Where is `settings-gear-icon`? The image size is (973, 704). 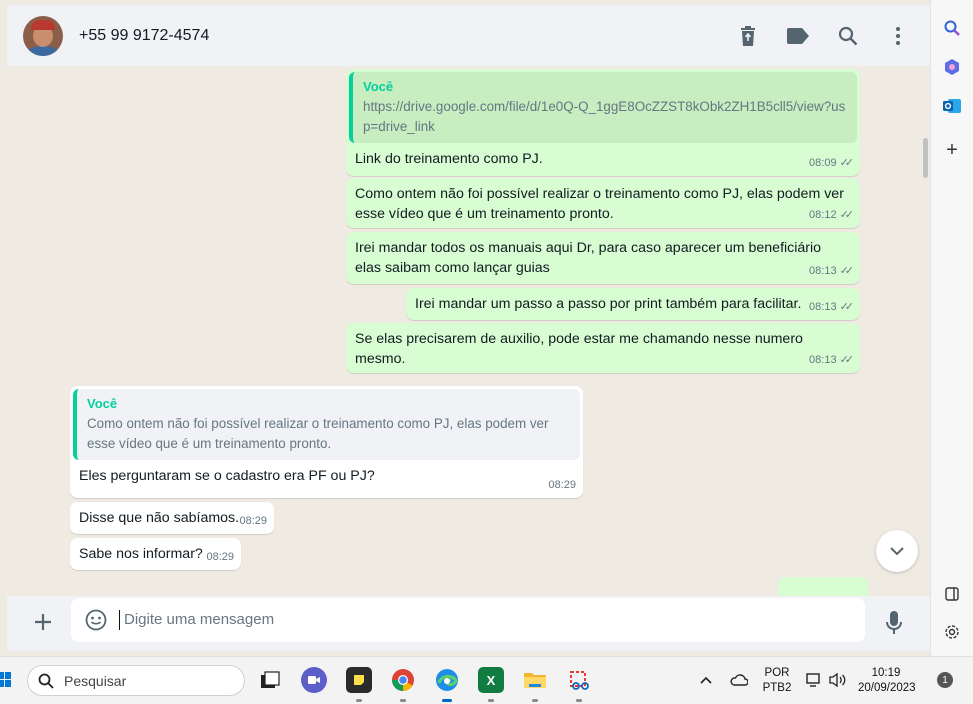 settings-gear-icon is located at coordinates (952, 632).